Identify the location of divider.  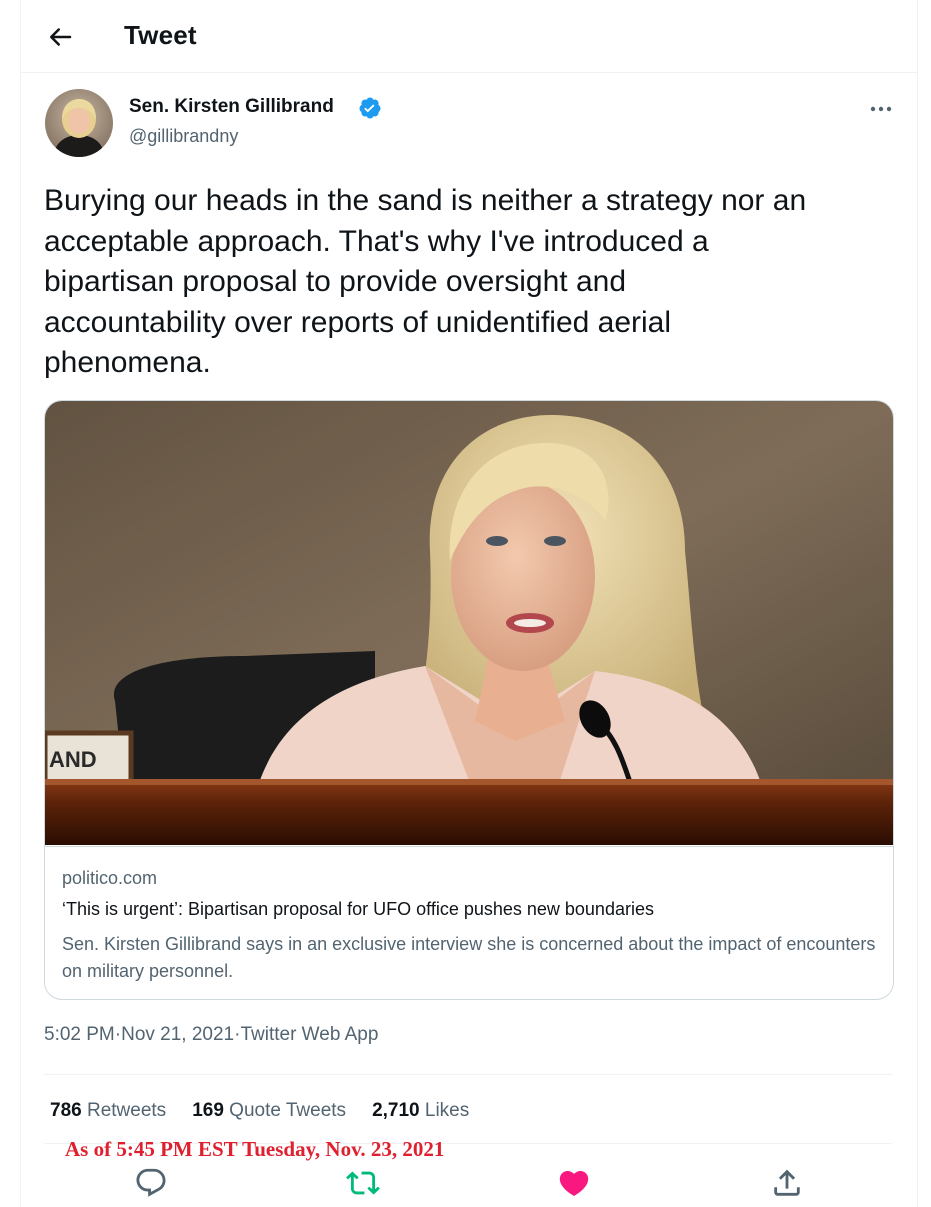
(468, 1074).